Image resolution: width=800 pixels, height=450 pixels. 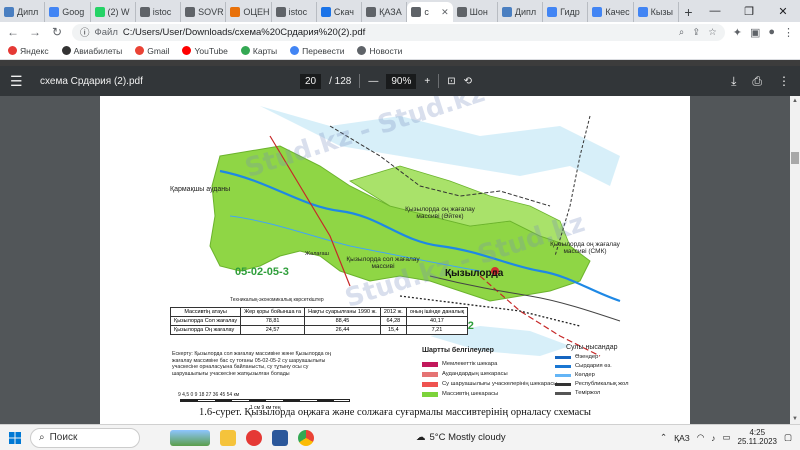 What do you see at coordinates (726, 437) in the screenshot?
I see `battery-icon: ▭` at bounding box center [726, 437].